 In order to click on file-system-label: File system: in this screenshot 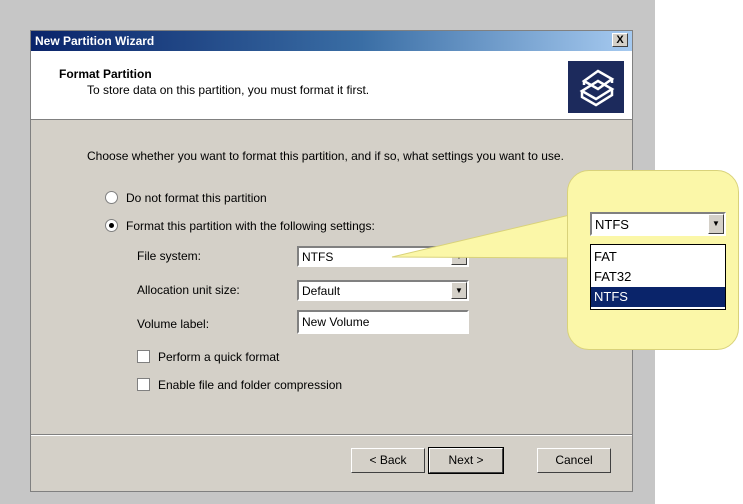, I will do `click(169, 256)`.